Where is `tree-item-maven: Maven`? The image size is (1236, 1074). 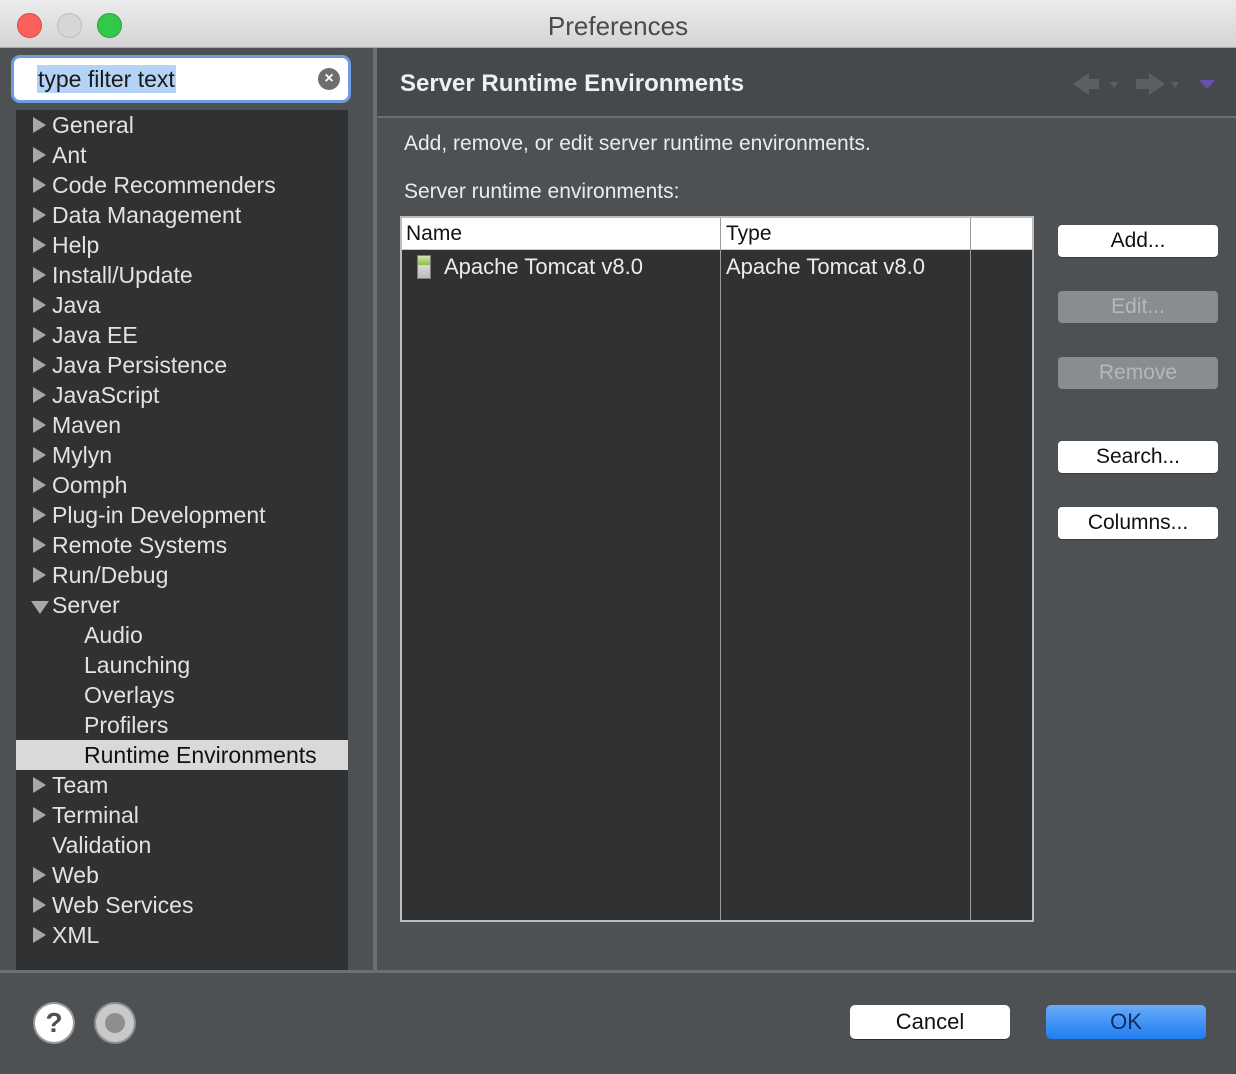 tree-item-maven: Maven is located at coordinates (182, 425).